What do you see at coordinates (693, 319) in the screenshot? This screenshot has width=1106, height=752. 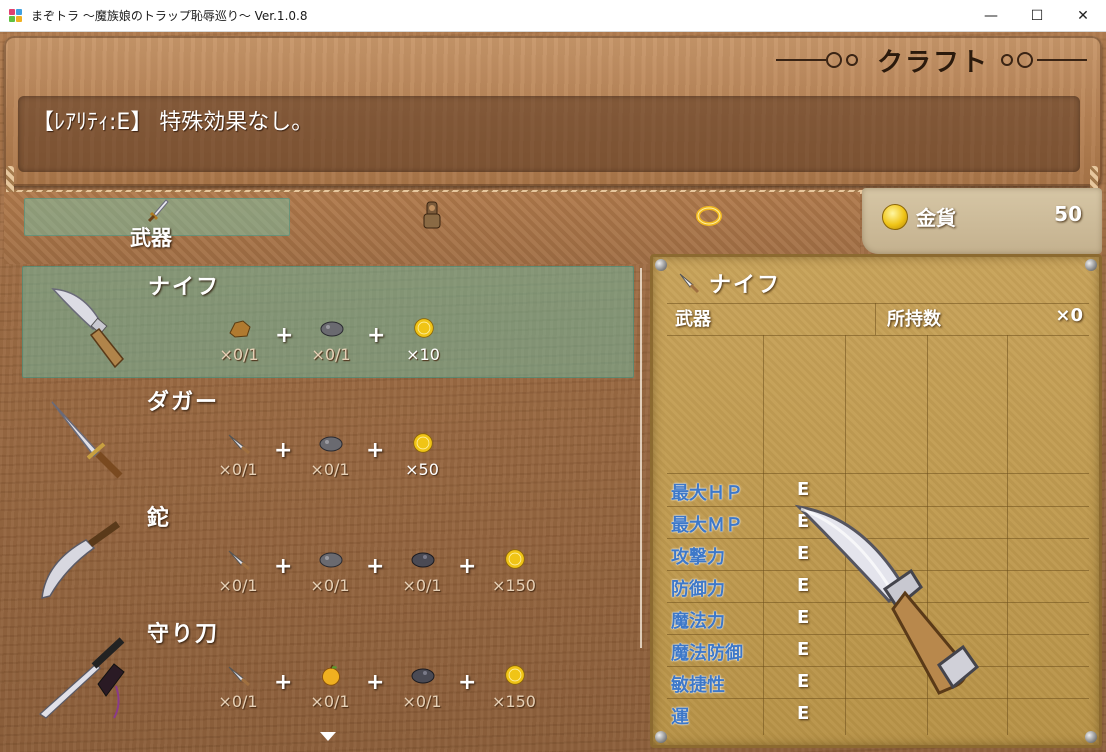 I see `detail-category: 武器` at bounding box center [693, 319].